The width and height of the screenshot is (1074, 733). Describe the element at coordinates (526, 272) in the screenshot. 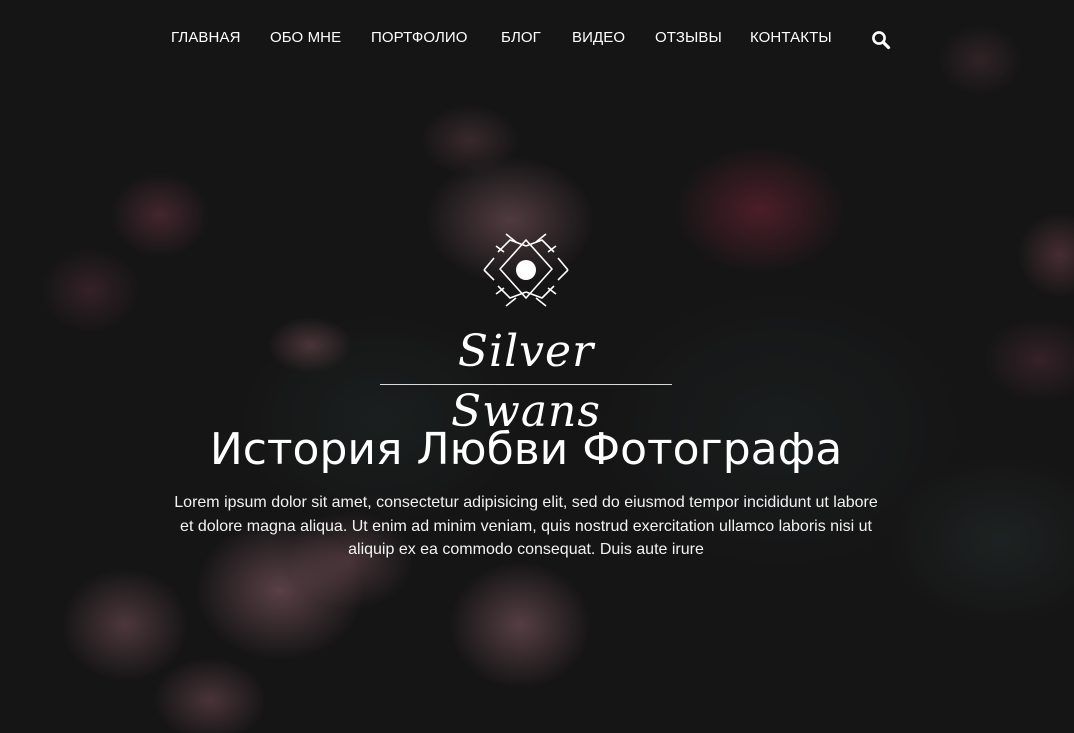

I see `brand-logo-icon` at that location.